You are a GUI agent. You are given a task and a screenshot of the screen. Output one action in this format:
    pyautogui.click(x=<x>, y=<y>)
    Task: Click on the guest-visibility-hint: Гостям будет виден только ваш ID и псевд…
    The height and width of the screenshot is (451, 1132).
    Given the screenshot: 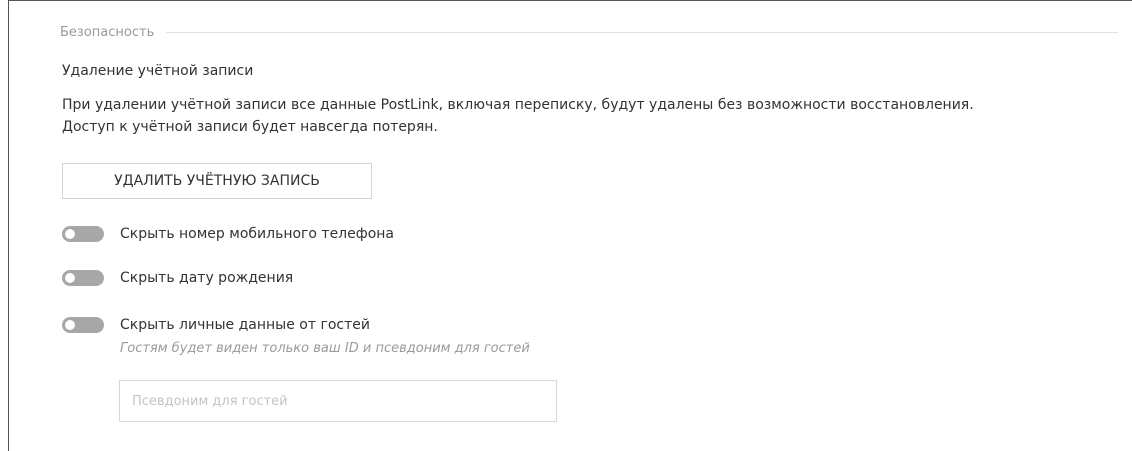 What is the action you would take?
    pyautogui.click(x=325, y=348)
    